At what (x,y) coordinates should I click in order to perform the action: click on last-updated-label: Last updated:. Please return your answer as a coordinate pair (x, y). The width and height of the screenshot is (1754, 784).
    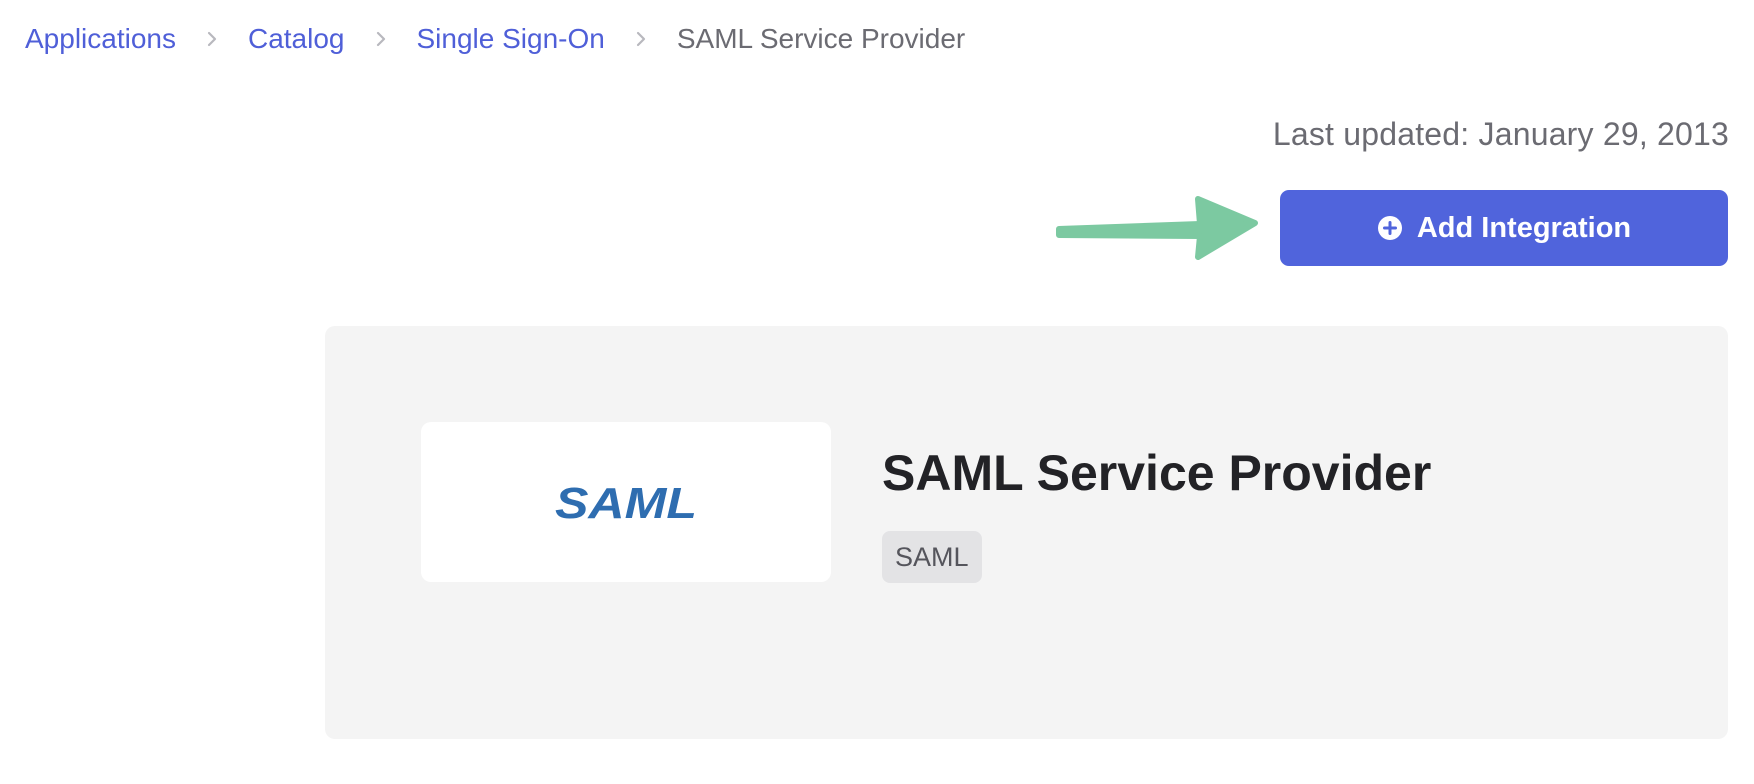
    Looking at the image, I should click on (1371, 134).